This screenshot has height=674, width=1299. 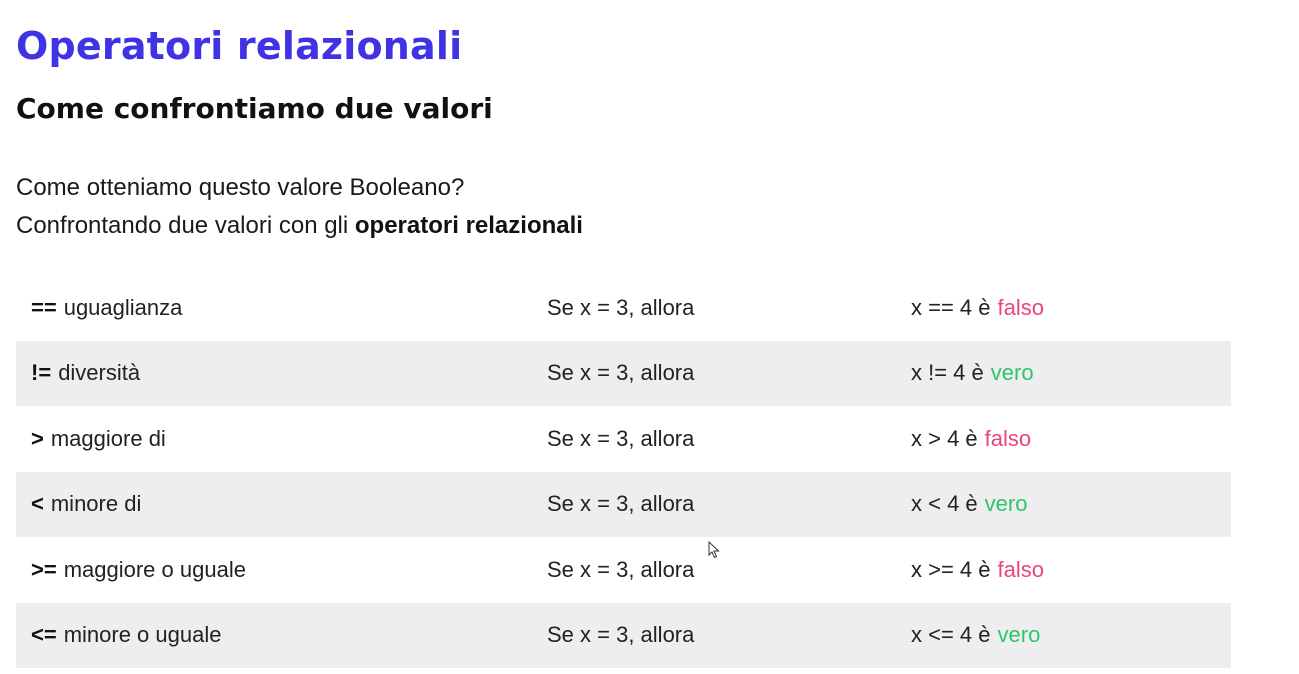 I want to click on result-cell: x <= 4 è vero, so click(x=975, y=636).